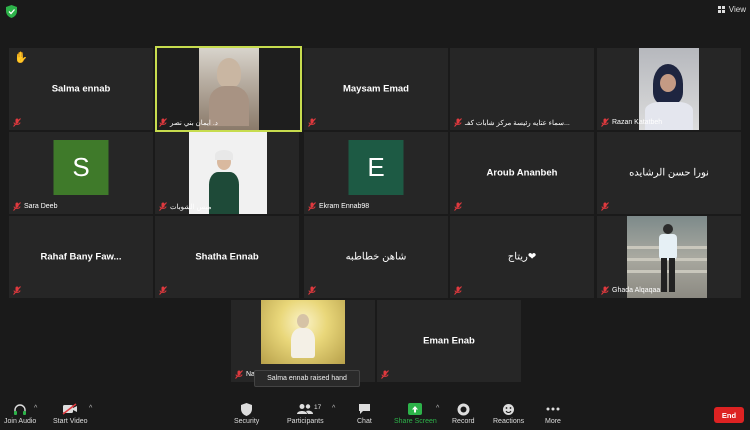 This screenshot has width=750, height=430. What do you see at coordinates (509, 421) in the screenshot?
I see `reactions-label: Reactions` at bounding box center [509, 421].